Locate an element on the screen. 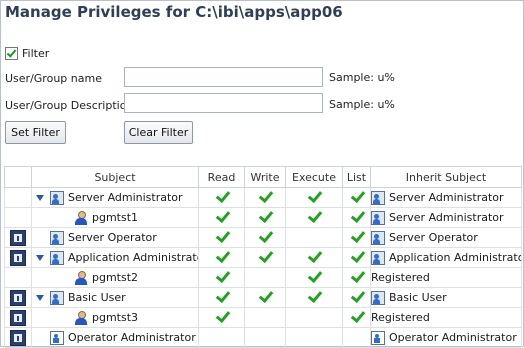 The image size is (524, 348). header-list: List is located at coordinates (356, 177).